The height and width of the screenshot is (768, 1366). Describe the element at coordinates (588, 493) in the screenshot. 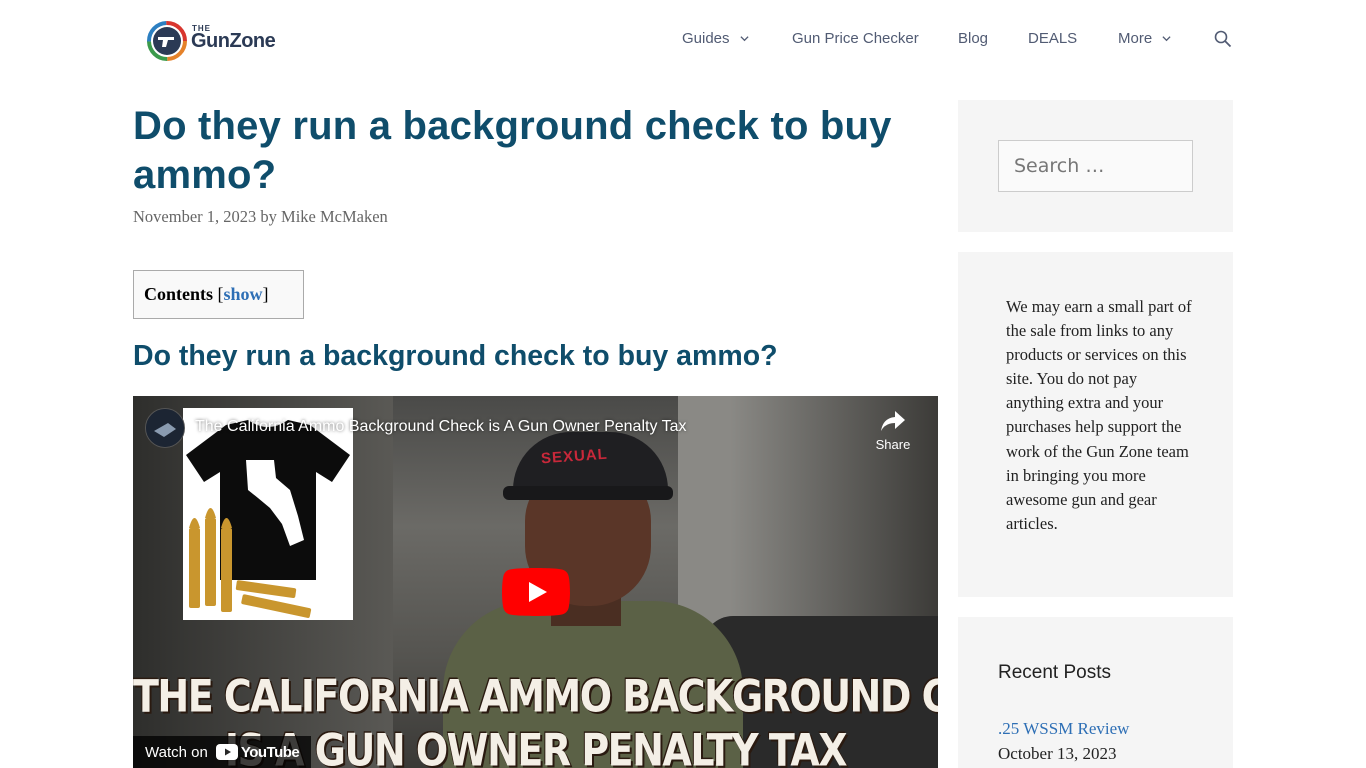

I see `presenter-cap-brim` at that location.